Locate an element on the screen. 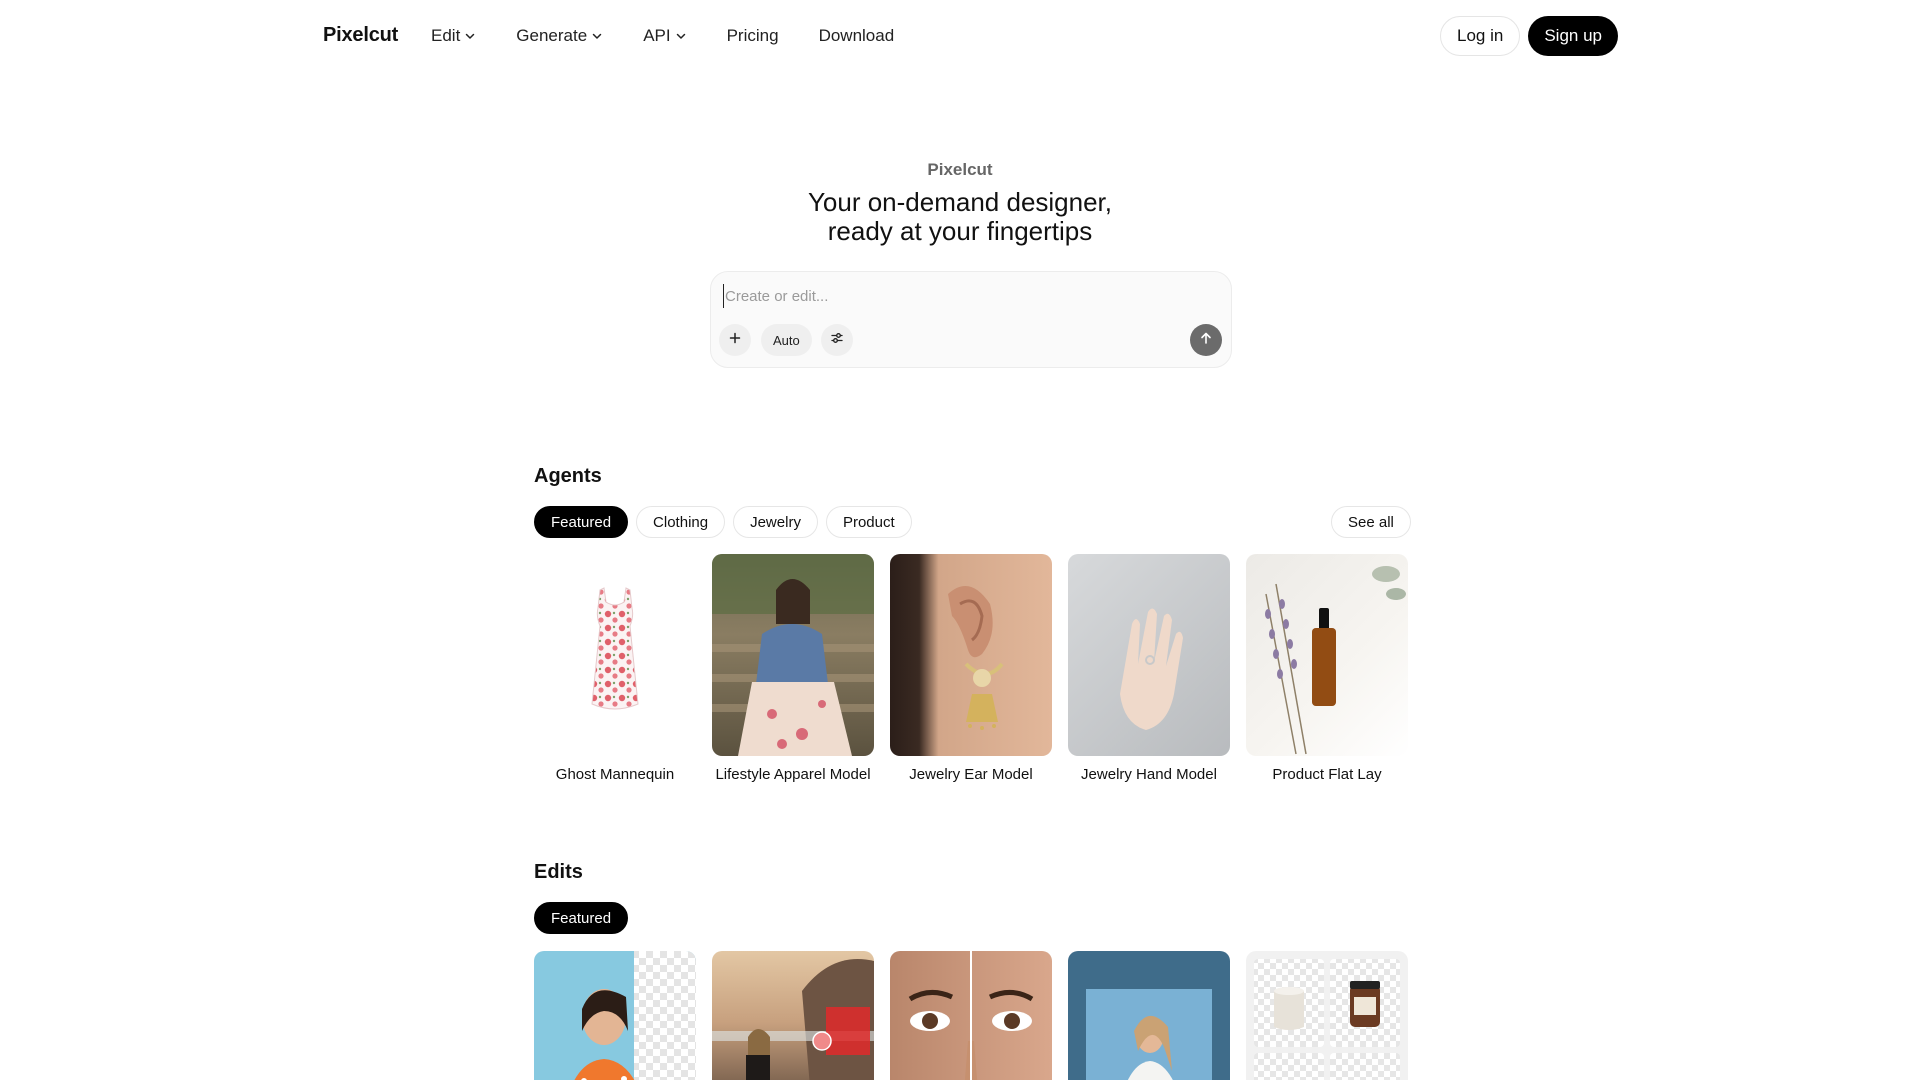  nav-item-edit: Edit is located at coordinates (453, 36).